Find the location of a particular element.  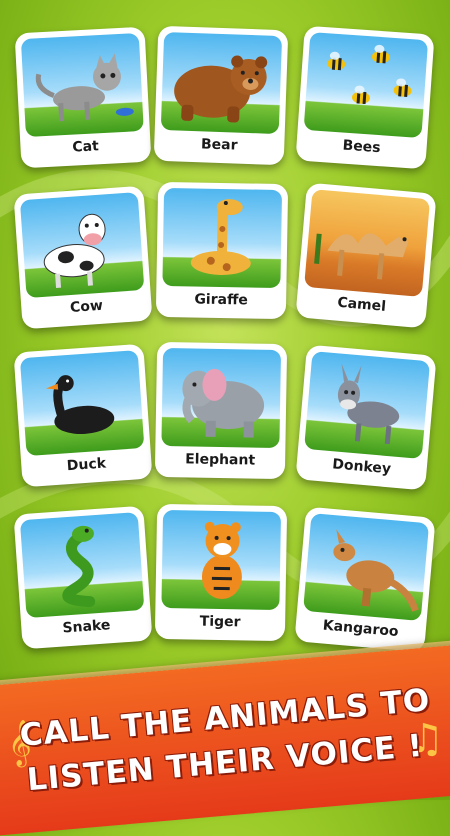

camel-picture is located at coordinates (367, 243).